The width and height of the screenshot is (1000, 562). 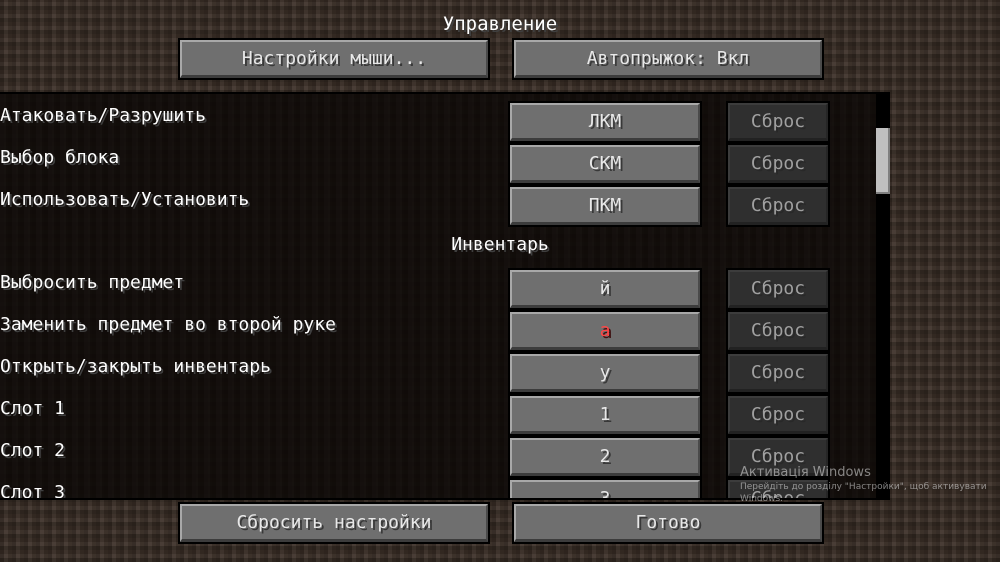 I want to click on binding-label-drop-item: Выбросить предмет, so click(x=92, y=282).